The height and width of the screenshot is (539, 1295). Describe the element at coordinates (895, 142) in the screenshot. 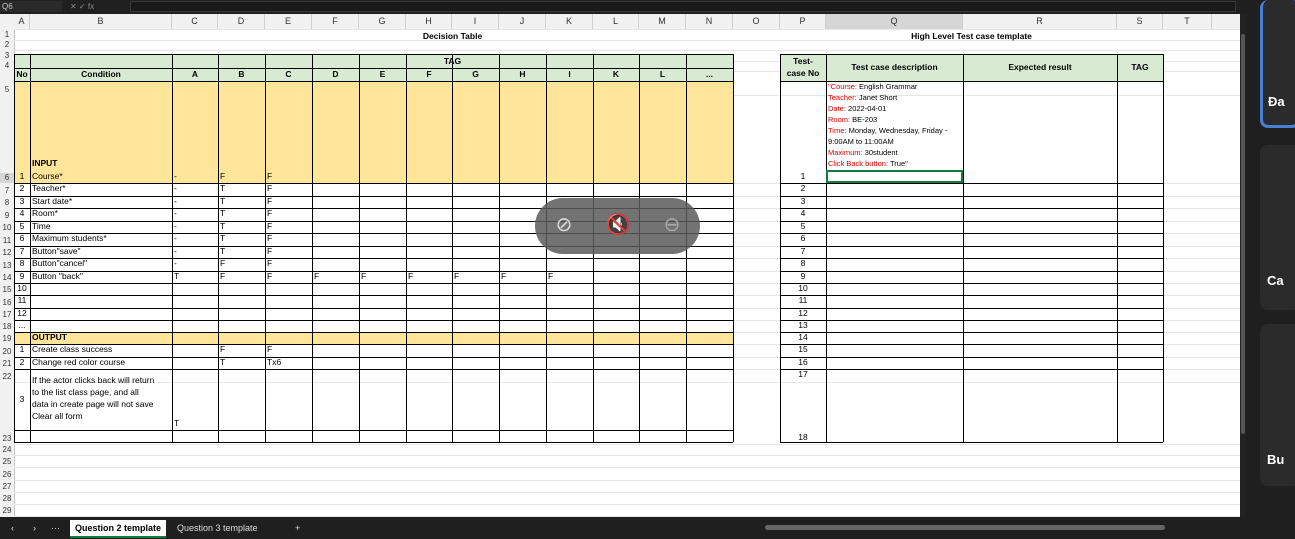

I see `description-line: 9:00AM to 11:00AM` at that location.